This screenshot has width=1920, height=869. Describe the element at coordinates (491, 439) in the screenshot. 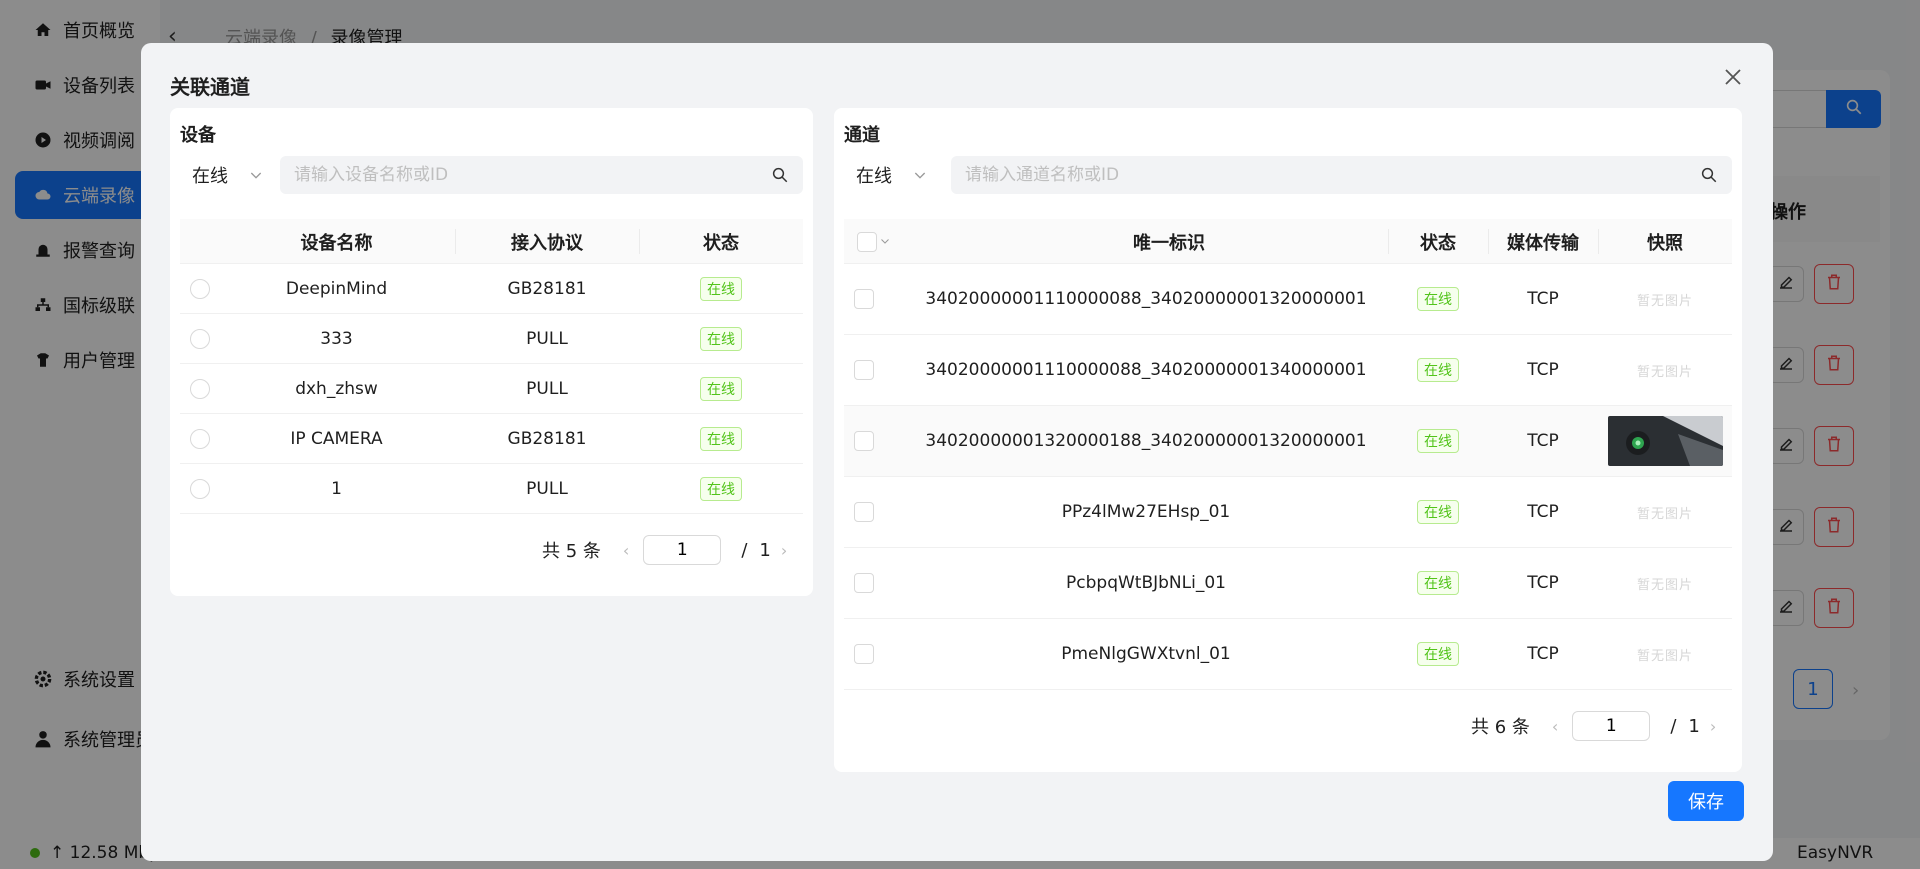

I see `table-row: IP CAMERA GB28181 在线` at that location.